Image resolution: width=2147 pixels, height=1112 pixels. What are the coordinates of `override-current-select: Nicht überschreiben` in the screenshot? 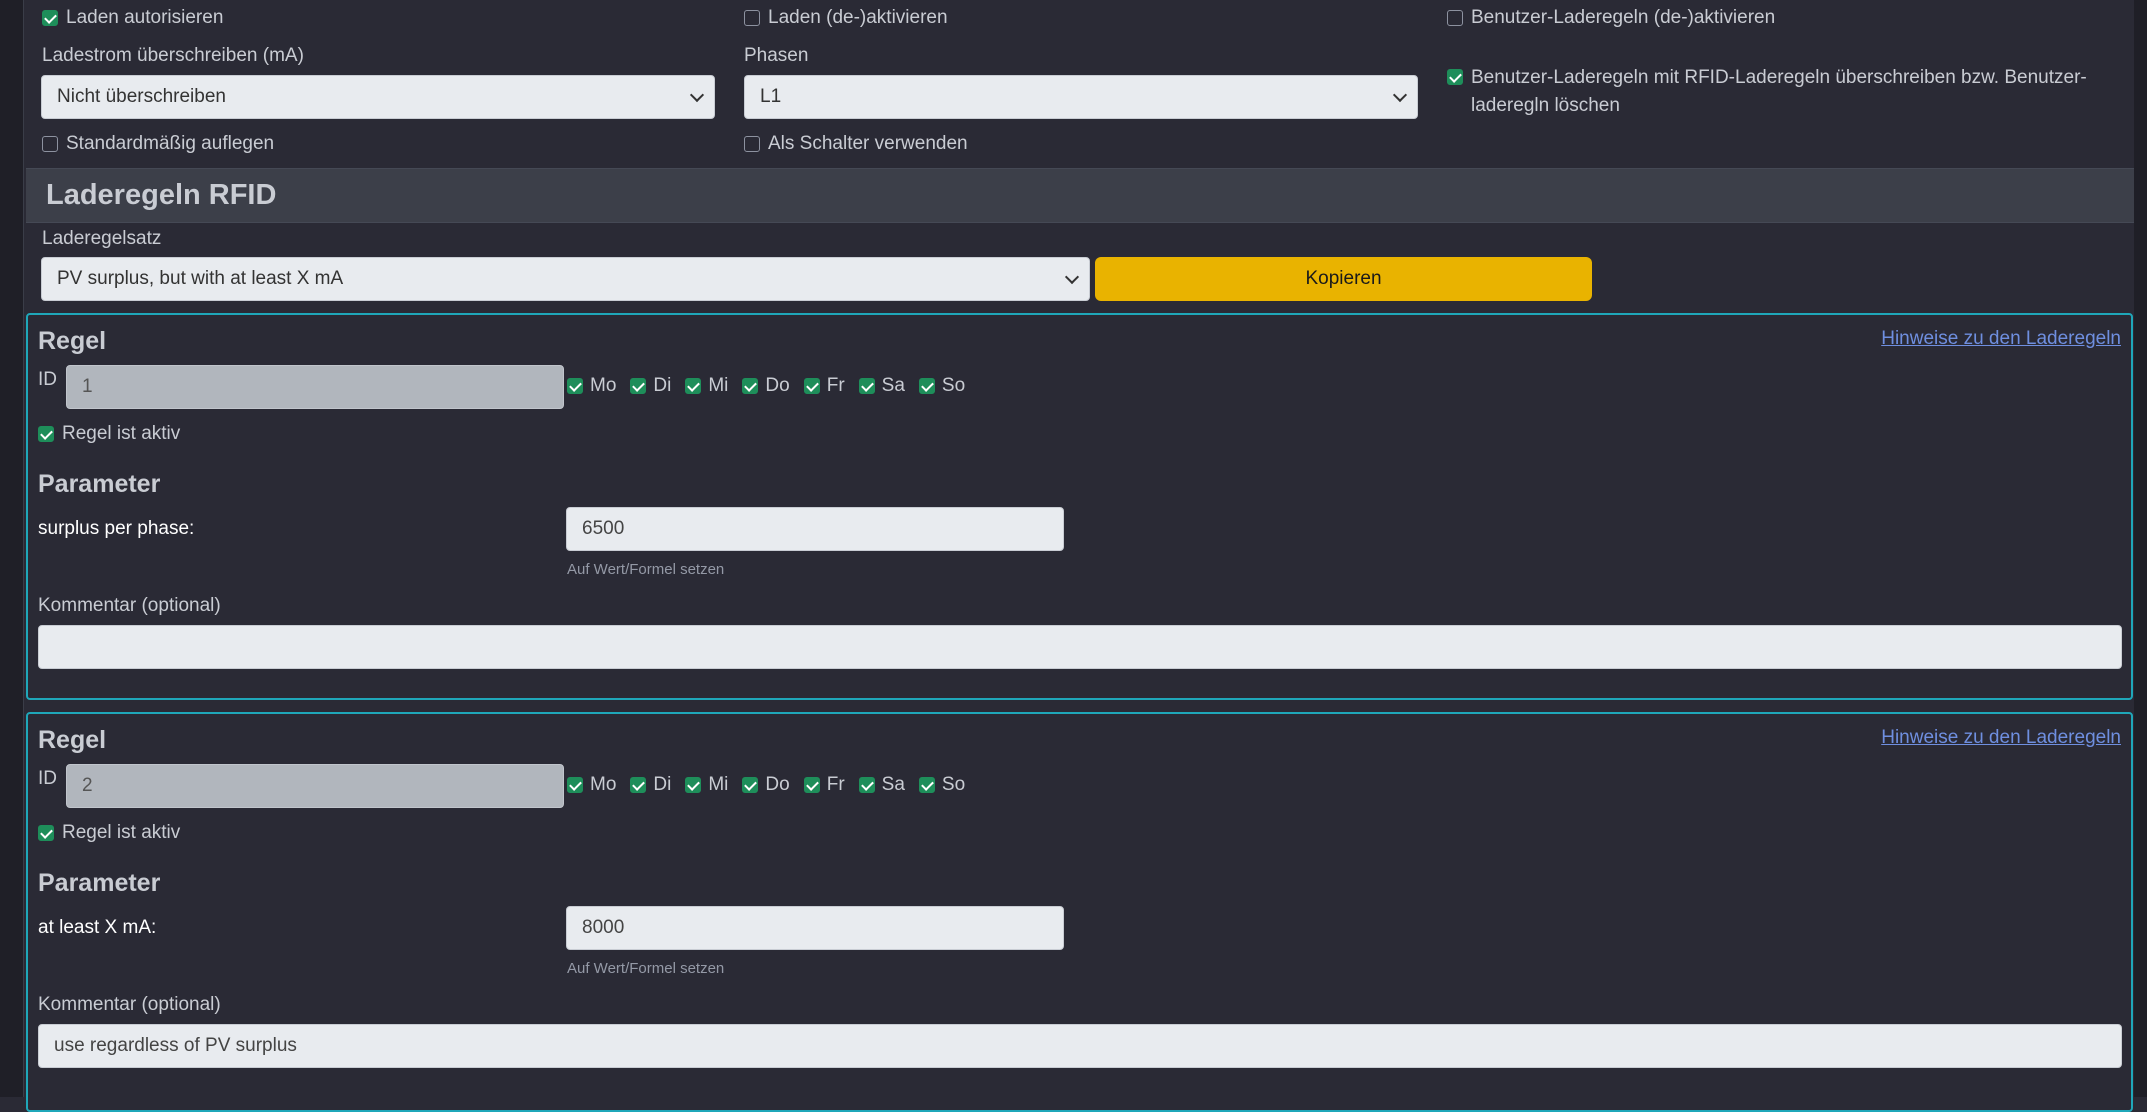 It's located at (378, 97).